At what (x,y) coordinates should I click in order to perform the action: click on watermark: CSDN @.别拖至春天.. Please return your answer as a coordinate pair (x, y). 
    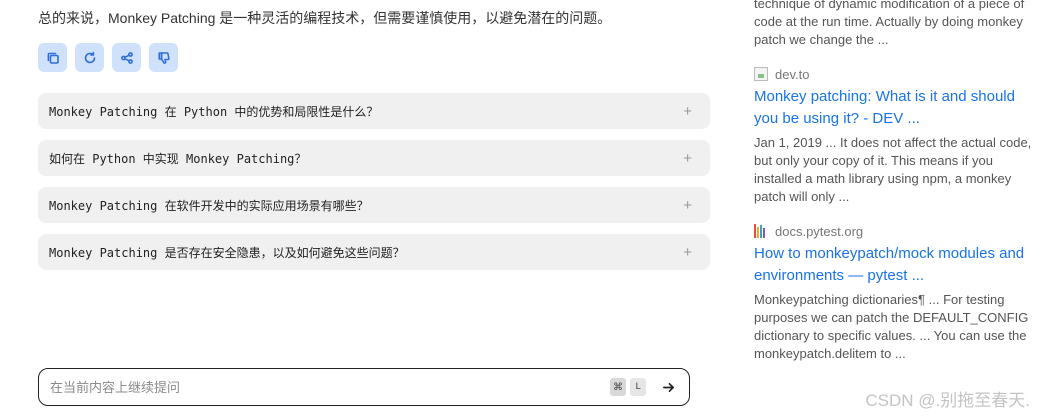
    Looking at the image, I should click on (947, 400).